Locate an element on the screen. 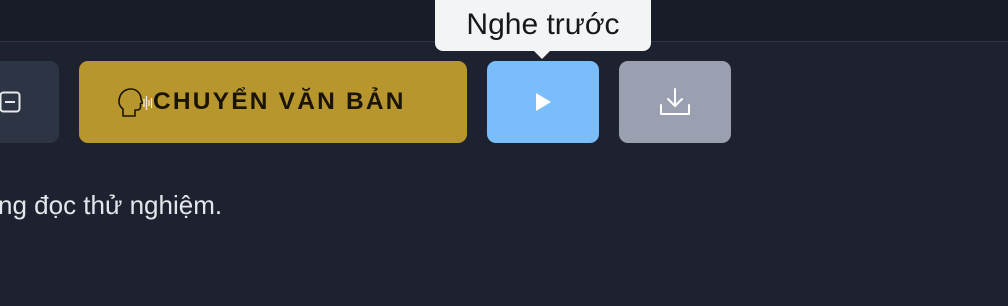 This screenshot has width=1008, height=306. convert-text-button: CHUYỂN VĂN BẢN is located at coordinates (273, 102).